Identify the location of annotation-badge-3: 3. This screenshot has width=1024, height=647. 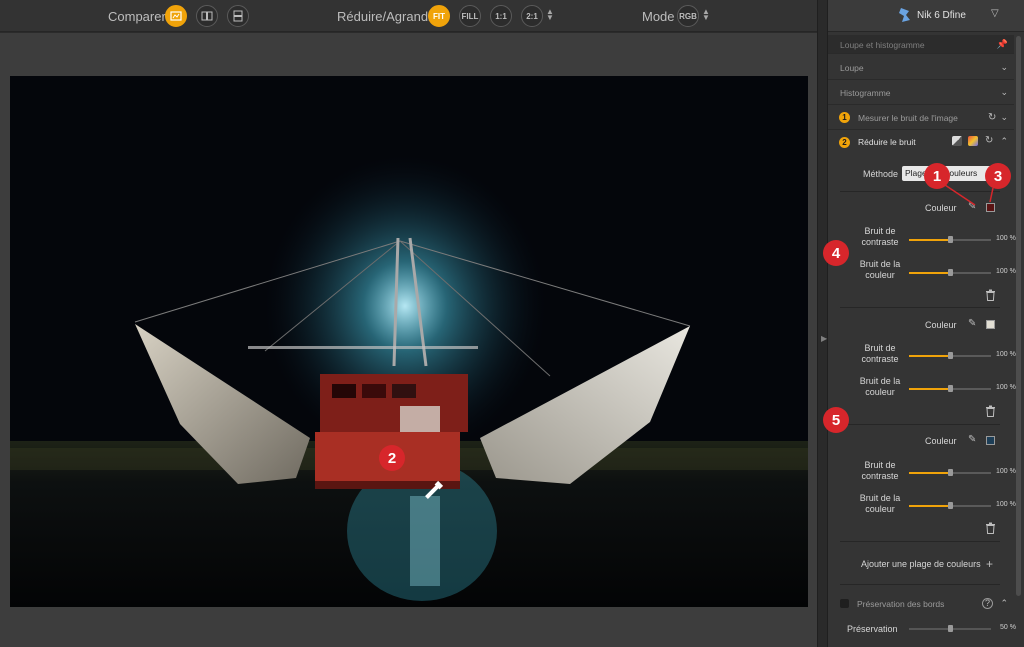
(998, 176).